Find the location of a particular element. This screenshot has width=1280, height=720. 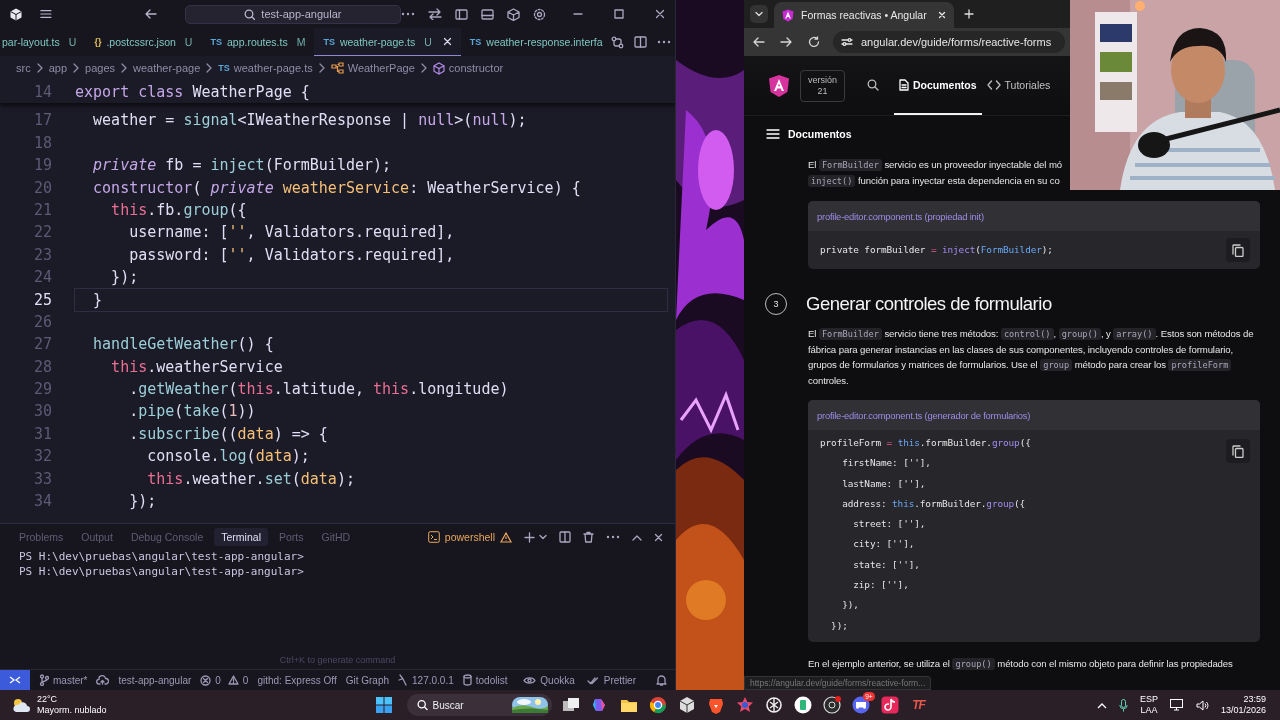

clock-time: 23:59 is located at coordinates (1254, 699).